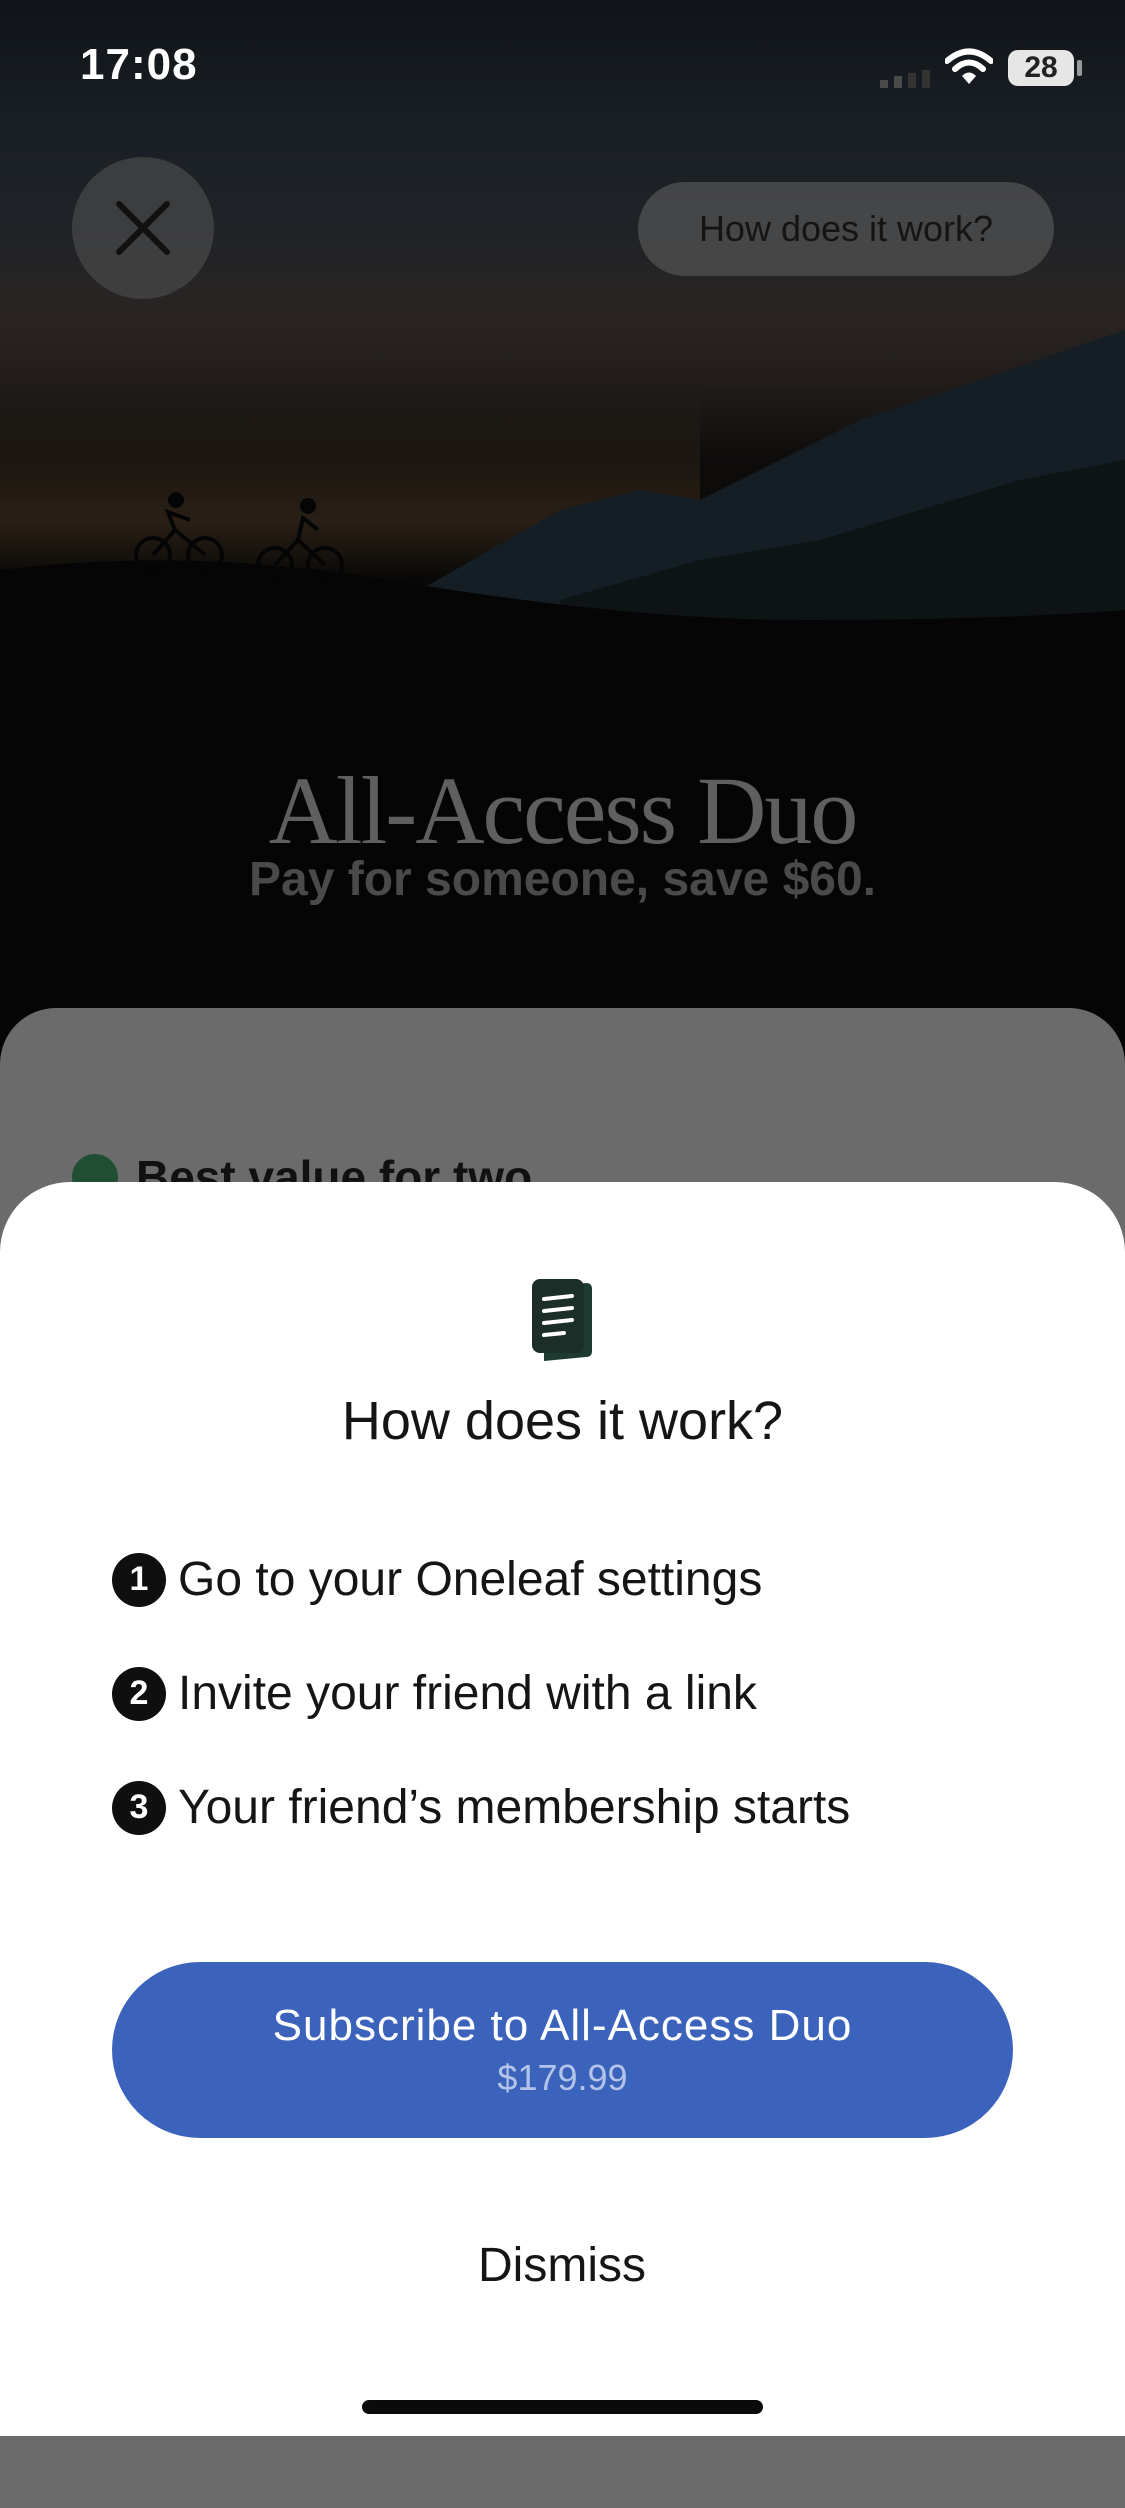 The height and width of the screenshot is (2508, 1125). Describe the element at coordinates (1079, 68) in the screenshot. I see `battery-tip` at that location.